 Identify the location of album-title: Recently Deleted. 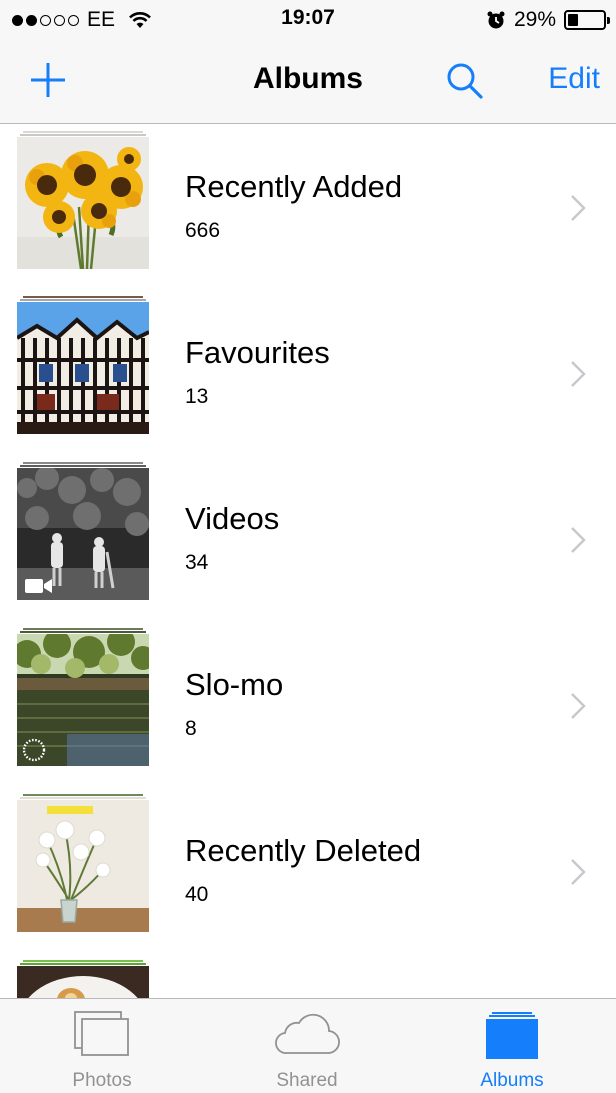
(303, 850).